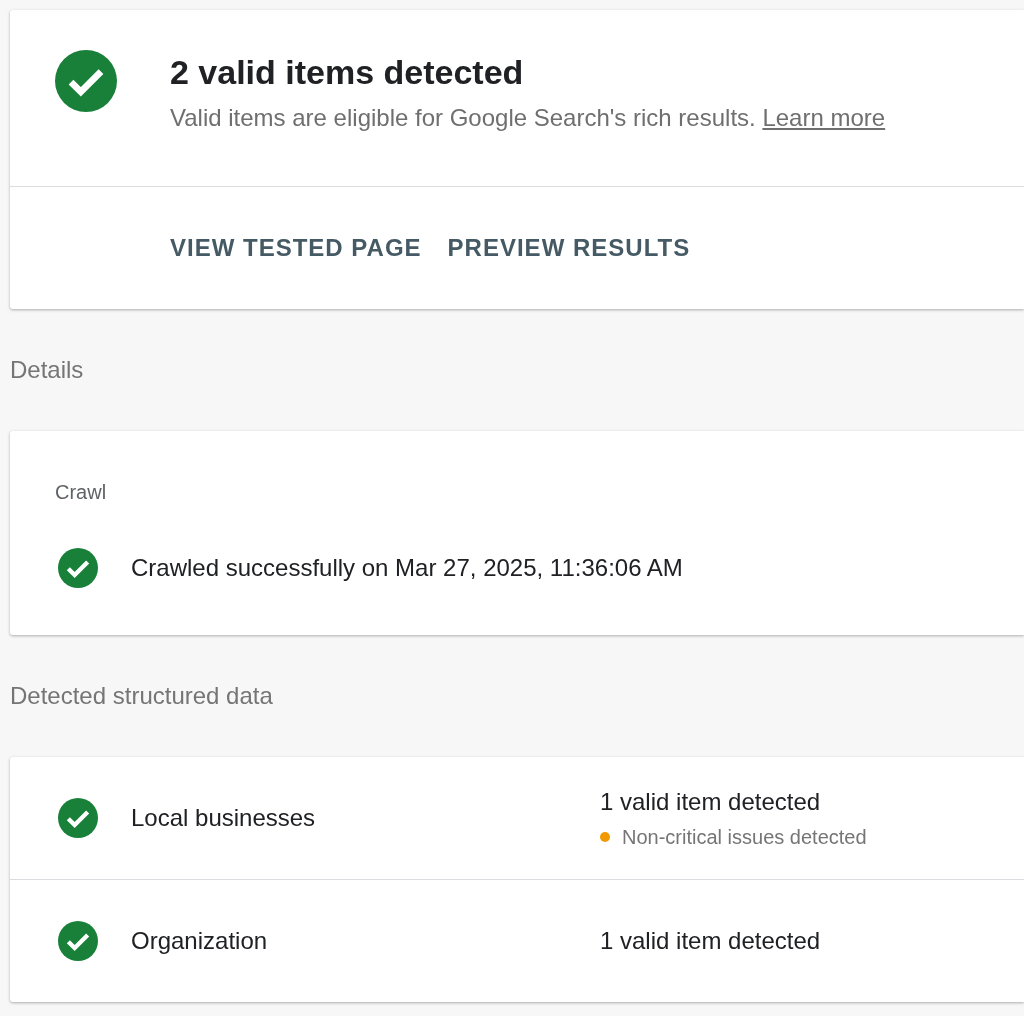 This screenshot has height=1016, width=1024. Describe the element at coordinates (224, 818) in the screenshot. I see `item-type-name: Local businesses` at that location.